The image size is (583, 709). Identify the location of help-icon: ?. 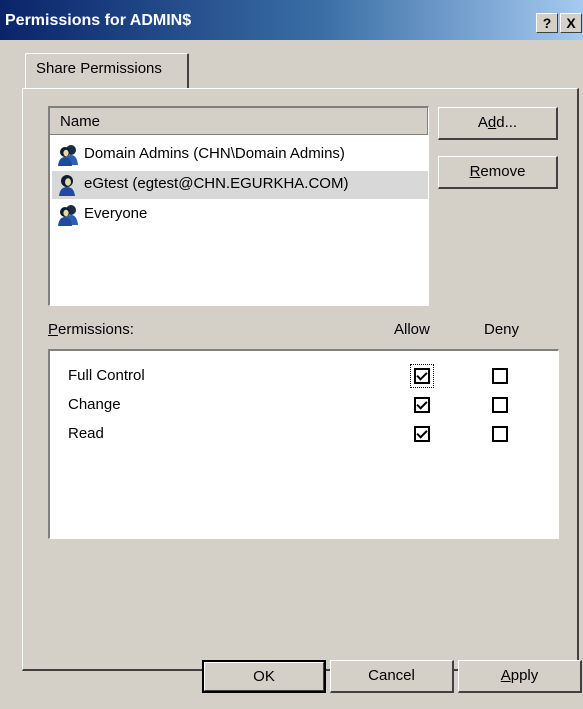
(547, 23).